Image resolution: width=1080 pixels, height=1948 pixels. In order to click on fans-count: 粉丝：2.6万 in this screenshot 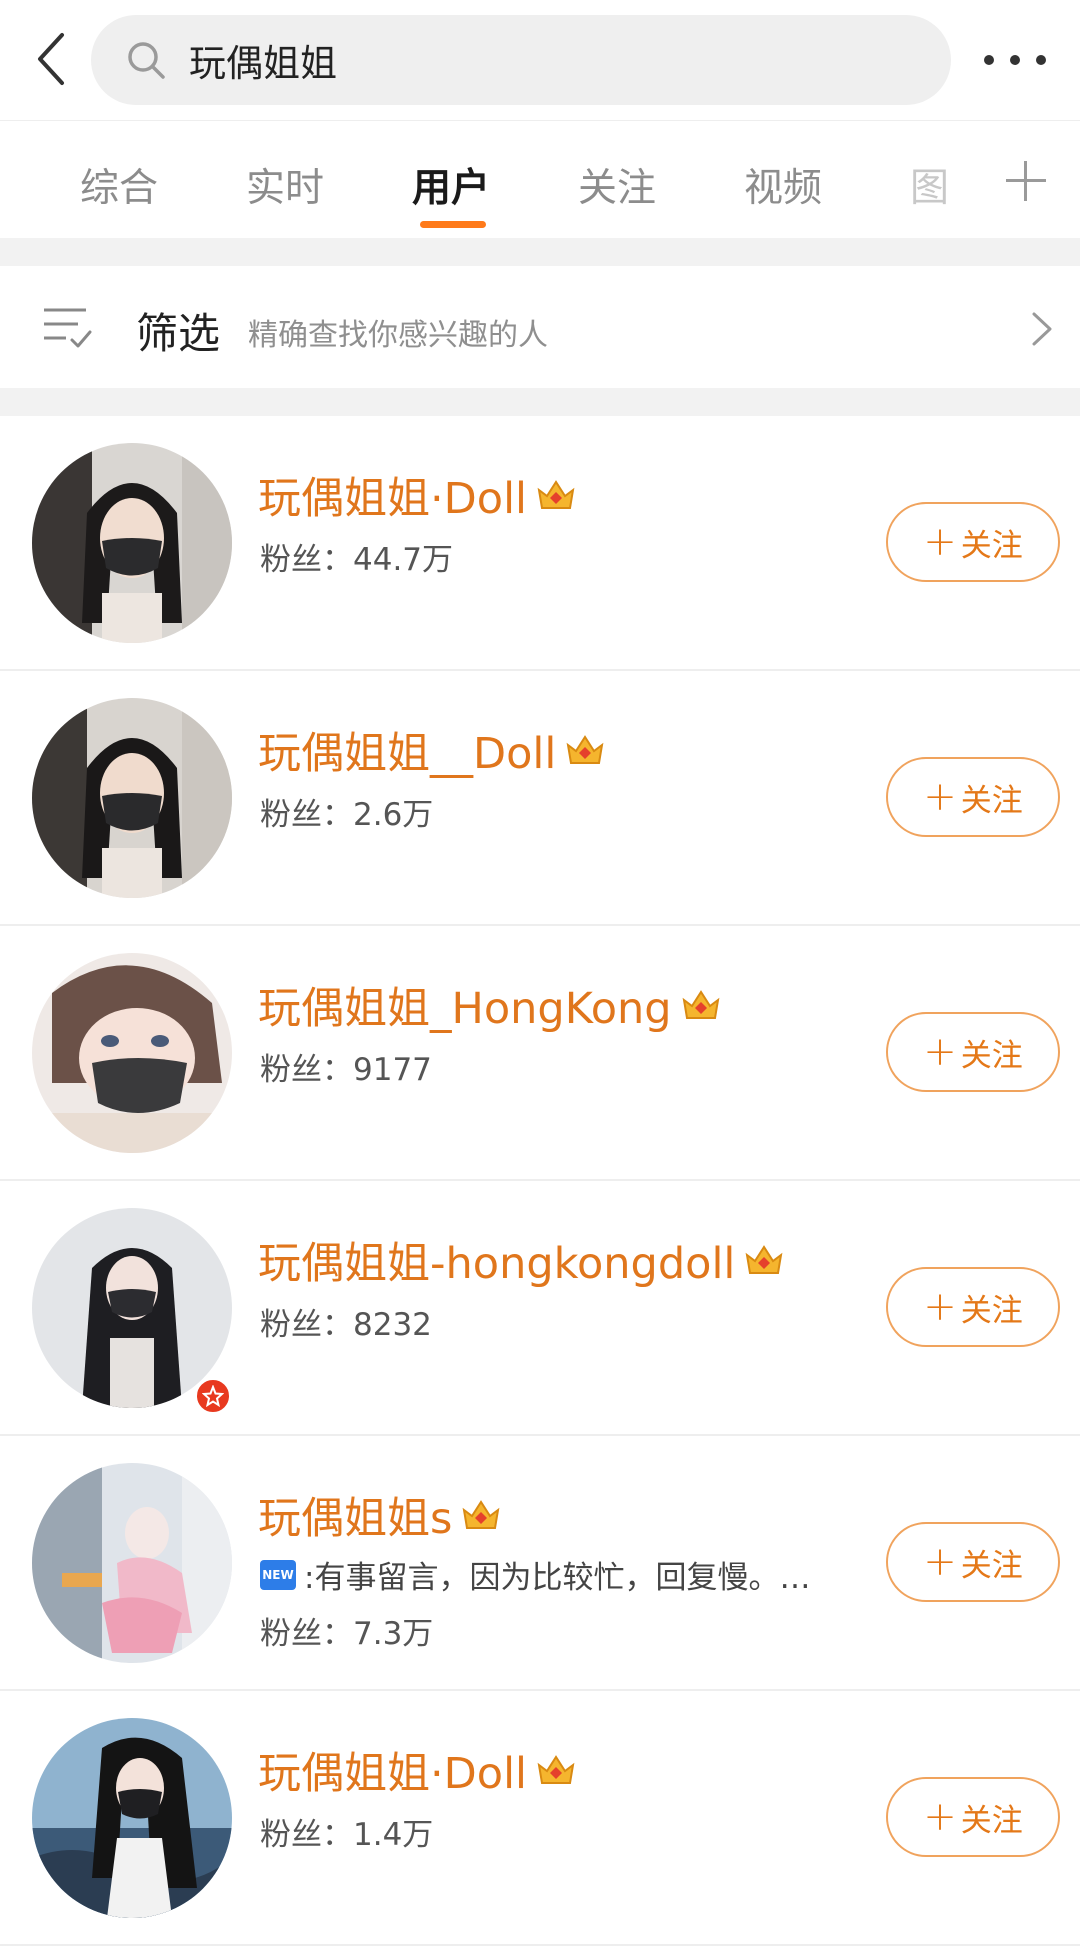, I will do `click(347, 815)`.